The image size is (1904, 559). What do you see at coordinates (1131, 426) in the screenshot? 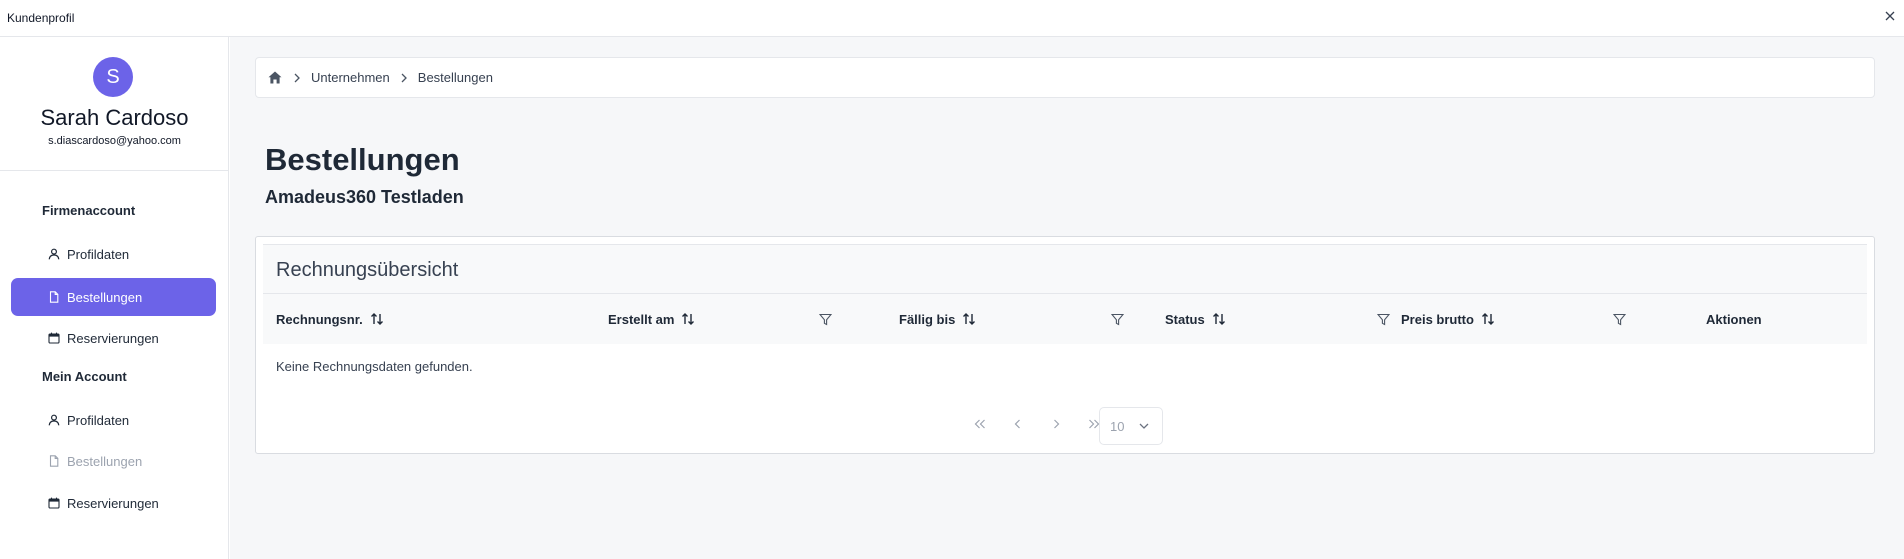
I see `rows-per-page-select: 10` at bounding box center [1131, 426].